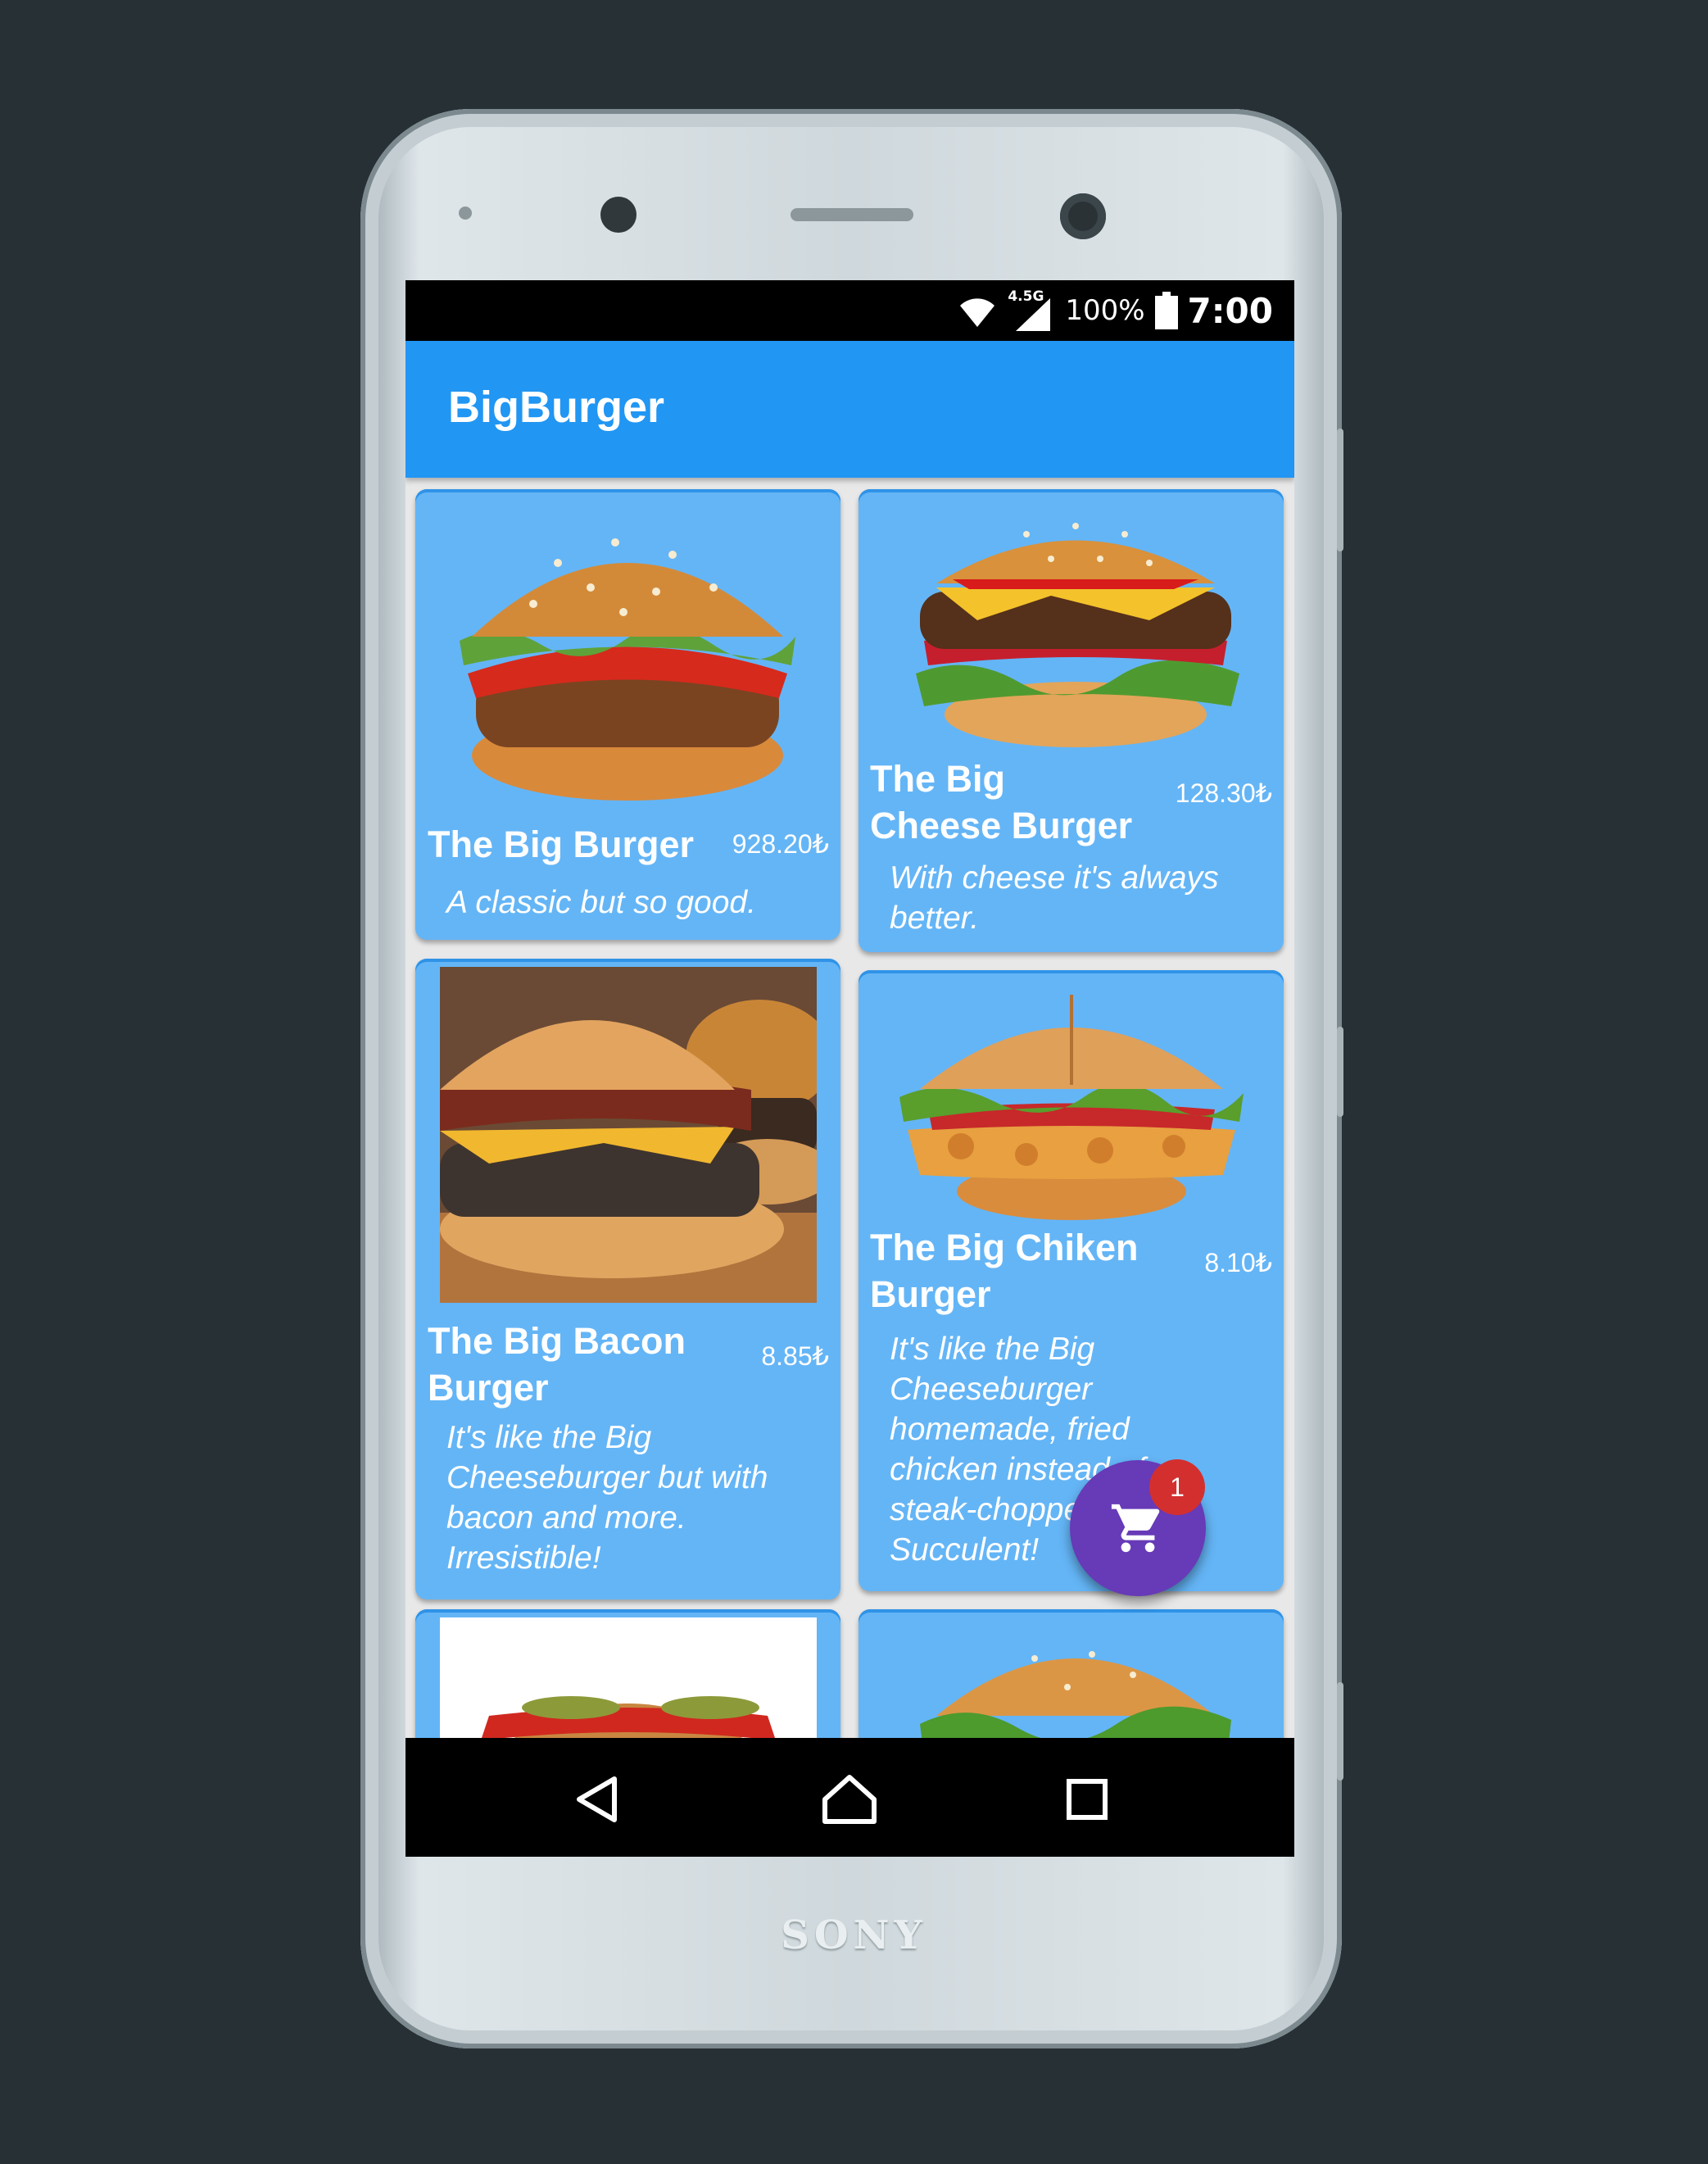 The image size is (1708, 2164). Describe the element at coordinates (1031, 310) in the screenshot. I see `signal-icon: 4.5G` at that location.